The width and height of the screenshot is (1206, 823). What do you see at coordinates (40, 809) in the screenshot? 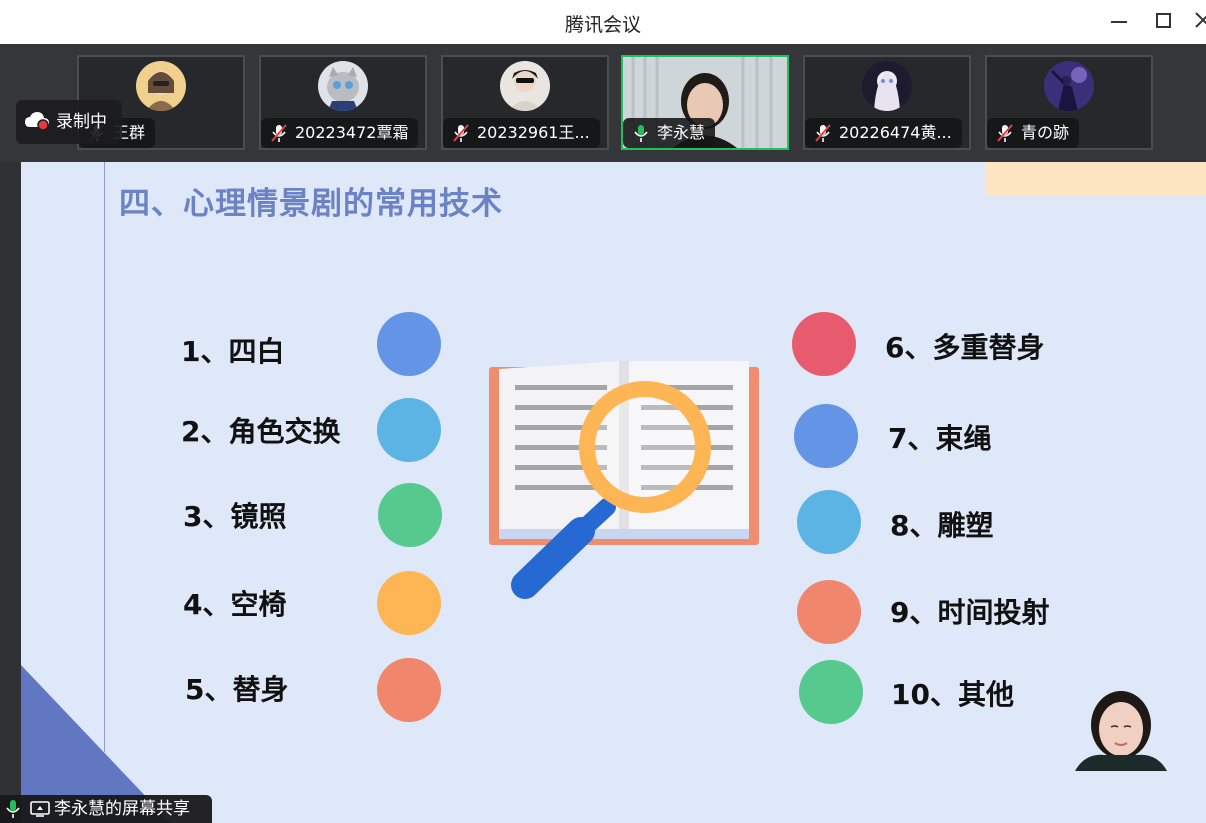
I see `screen-share-icon` at bounding box center [40, 809].